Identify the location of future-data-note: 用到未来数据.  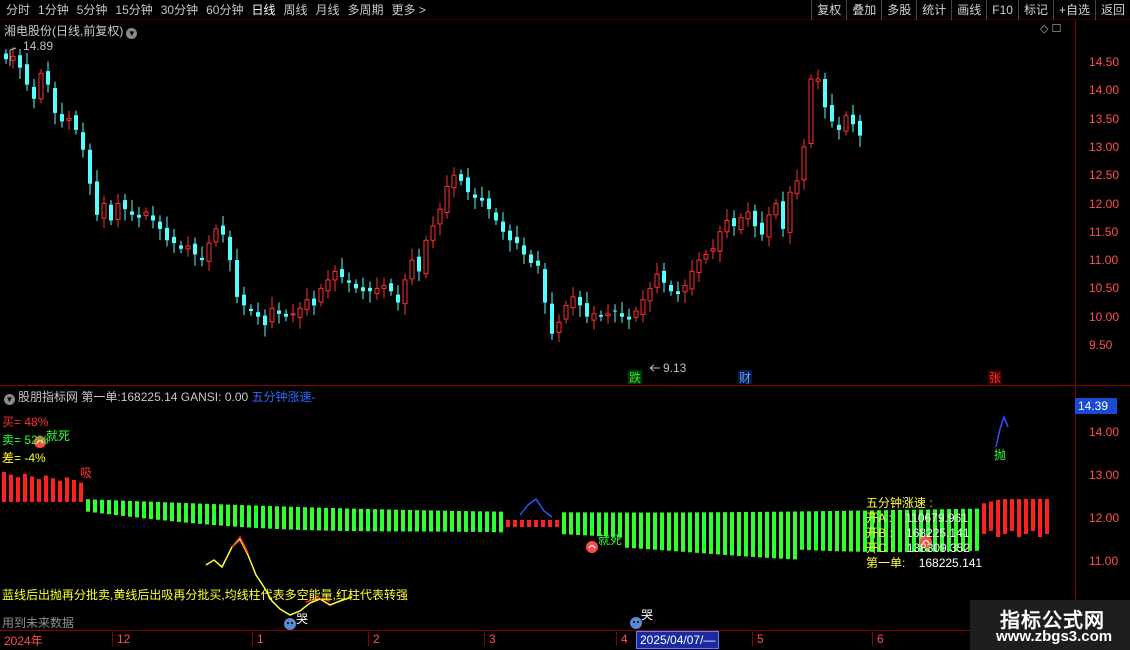
(38, 623).